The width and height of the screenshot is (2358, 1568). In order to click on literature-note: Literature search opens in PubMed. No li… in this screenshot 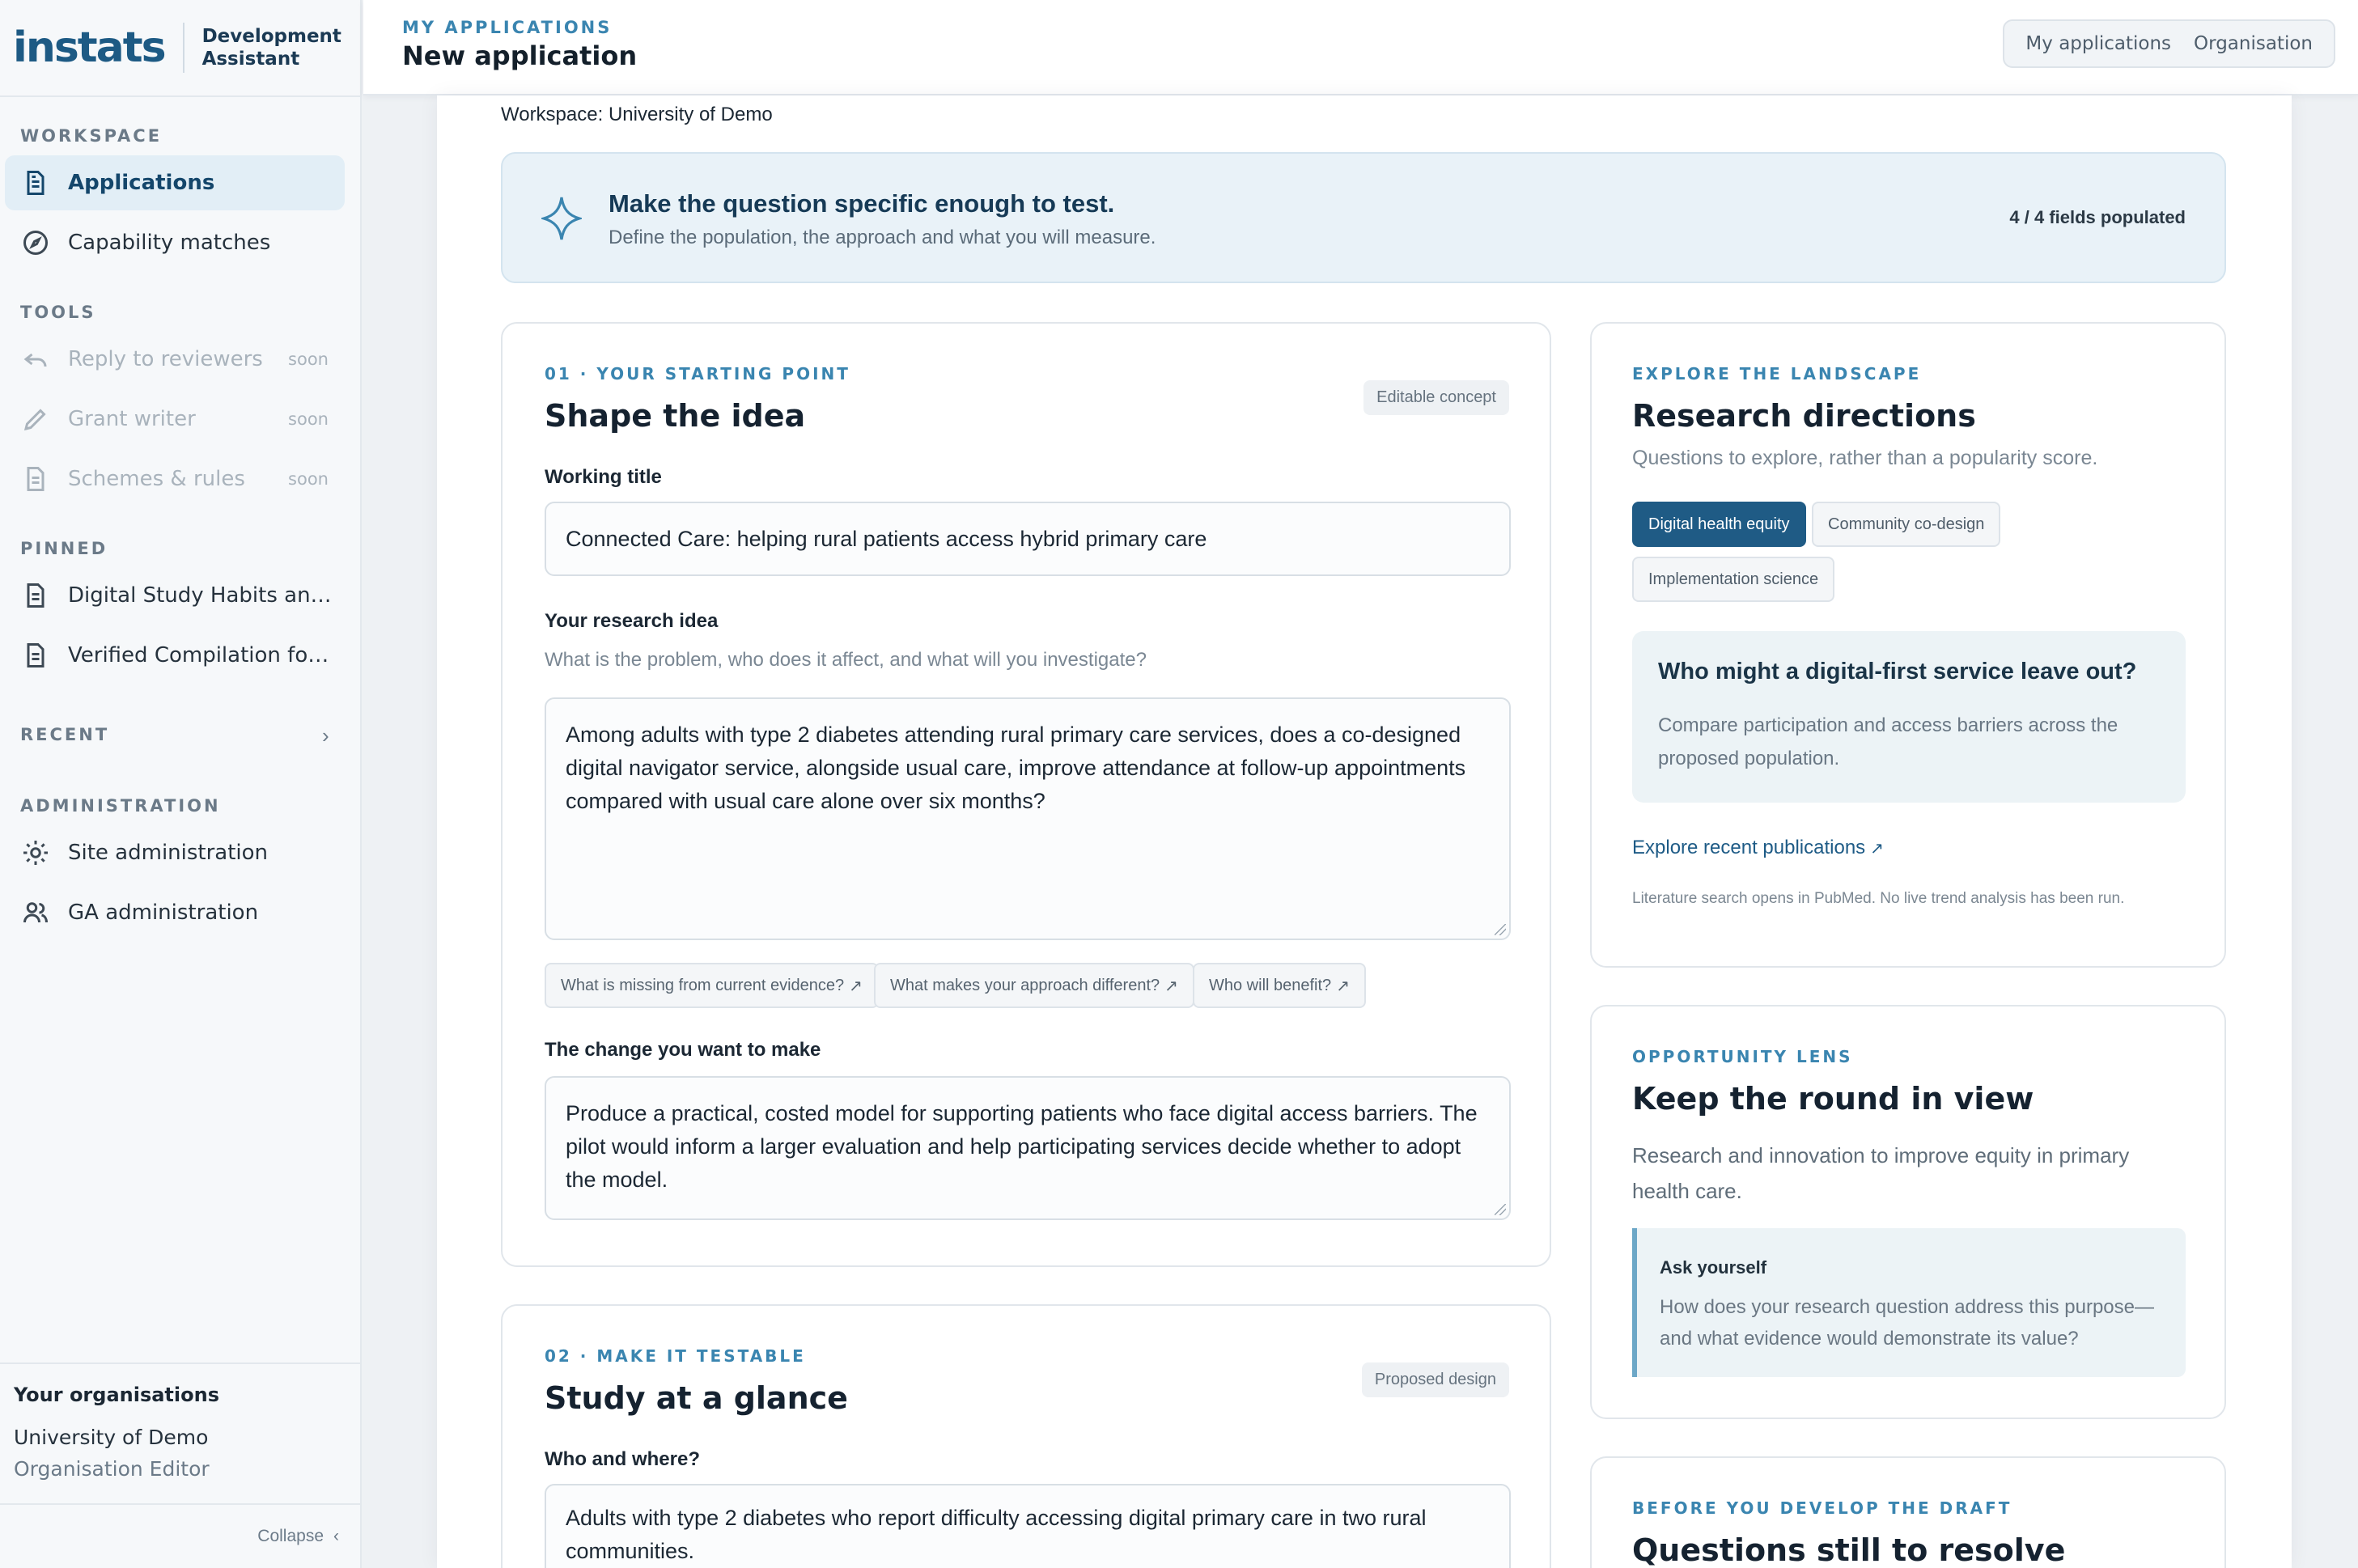, I will do `click(1878, 899)`.